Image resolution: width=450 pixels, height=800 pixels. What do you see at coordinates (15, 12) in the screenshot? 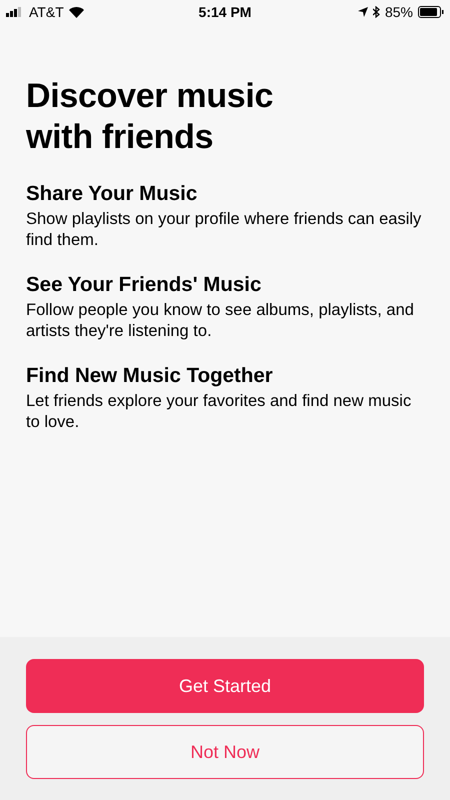
I see `signal-icon` at bounding box center [15, 12].